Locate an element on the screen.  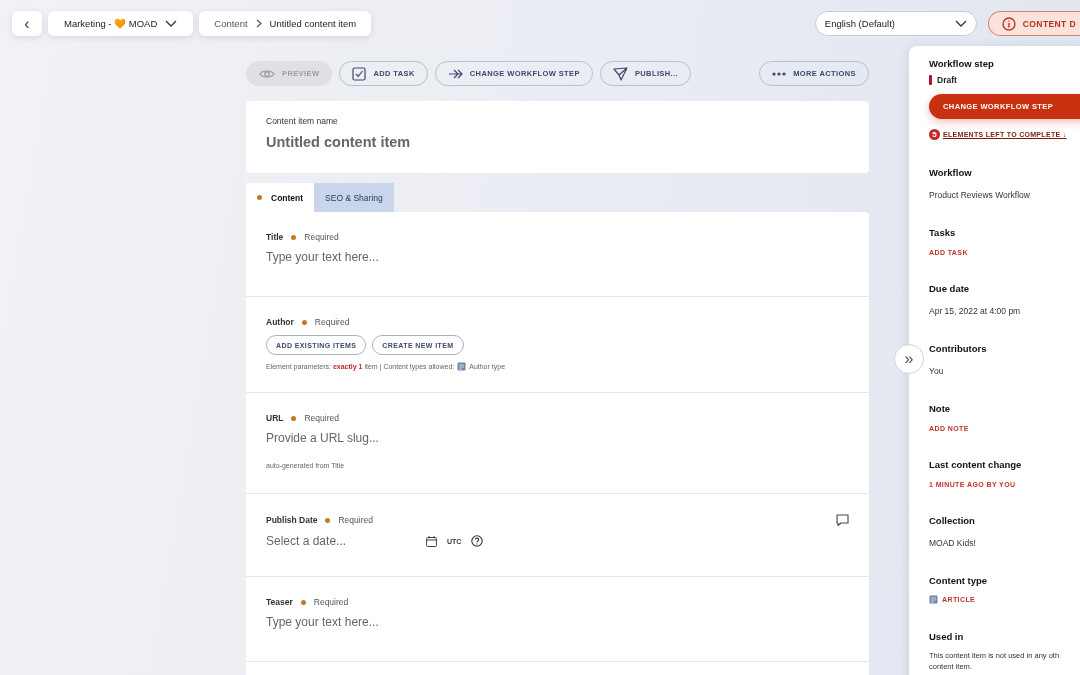
help-icon is located at coordinates (477, 541).